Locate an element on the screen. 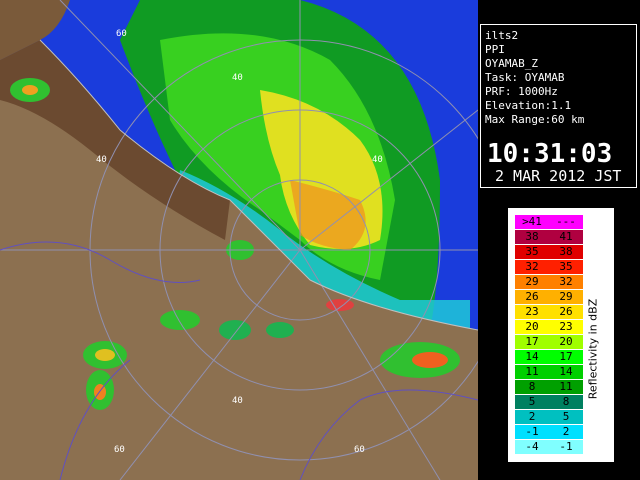  legend-row: 38 41 is located at coordinates (549, 237).